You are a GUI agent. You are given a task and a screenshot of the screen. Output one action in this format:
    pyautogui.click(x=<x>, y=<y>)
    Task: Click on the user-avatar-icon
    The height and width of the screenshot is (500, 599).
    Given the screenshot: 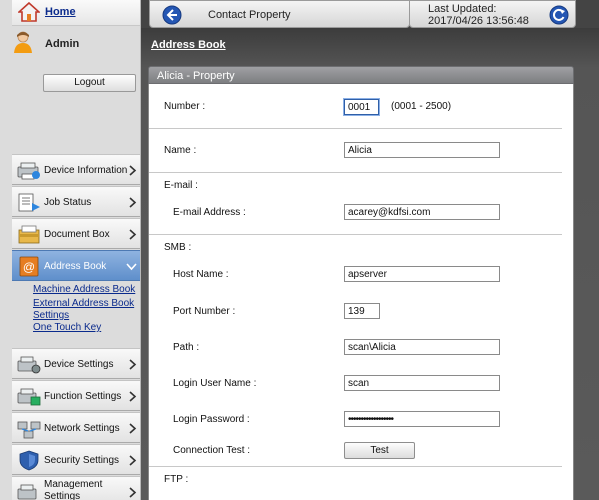 What is the action you would take?
    pyautogui.click(x=23, y=42)
    